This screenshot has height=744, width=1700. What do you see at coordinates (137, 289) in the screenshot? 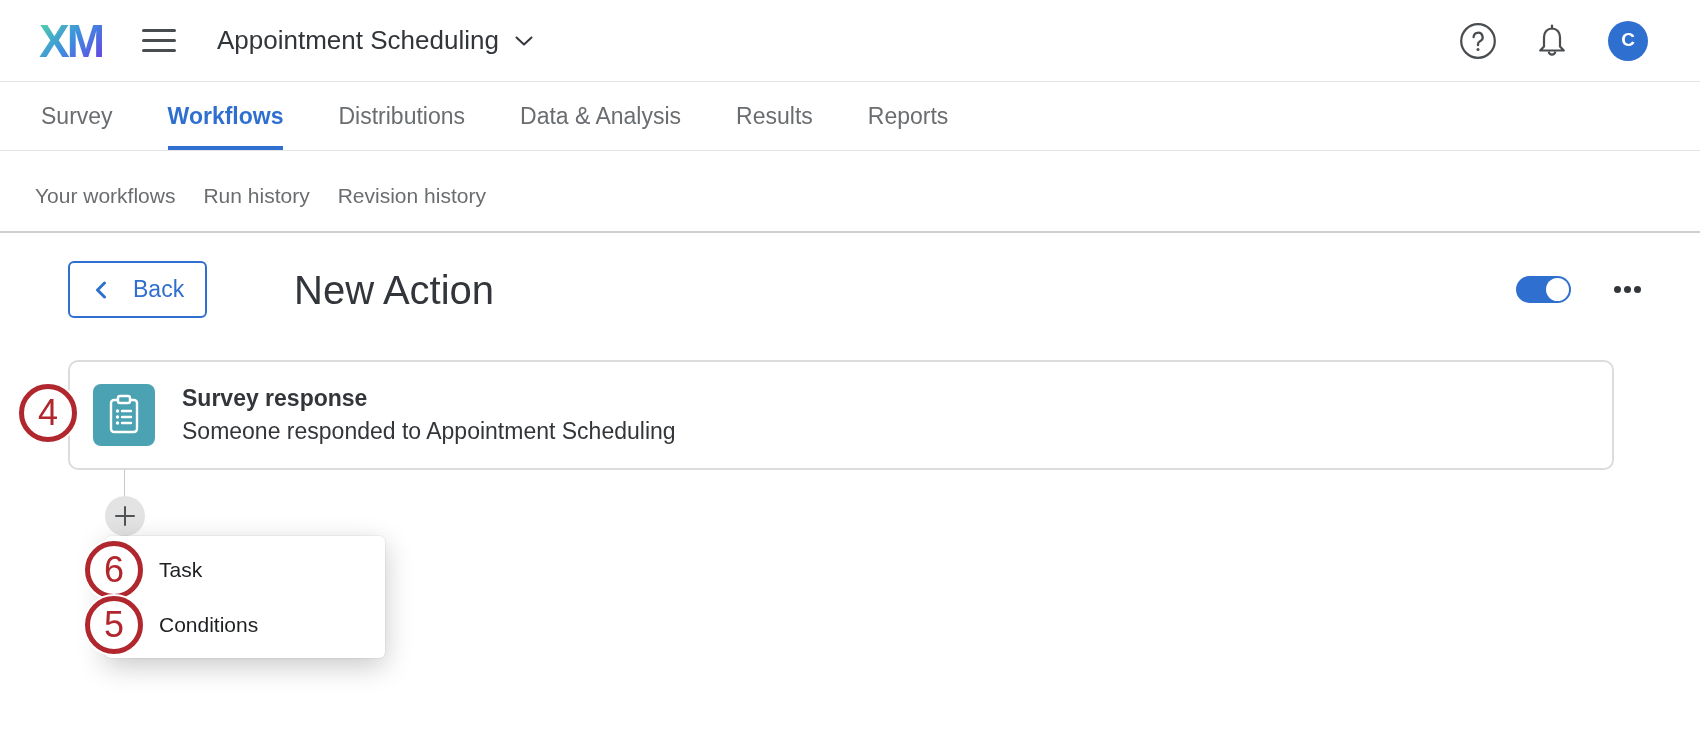
I see `back-button: Back` at bounding box center [137, 289].